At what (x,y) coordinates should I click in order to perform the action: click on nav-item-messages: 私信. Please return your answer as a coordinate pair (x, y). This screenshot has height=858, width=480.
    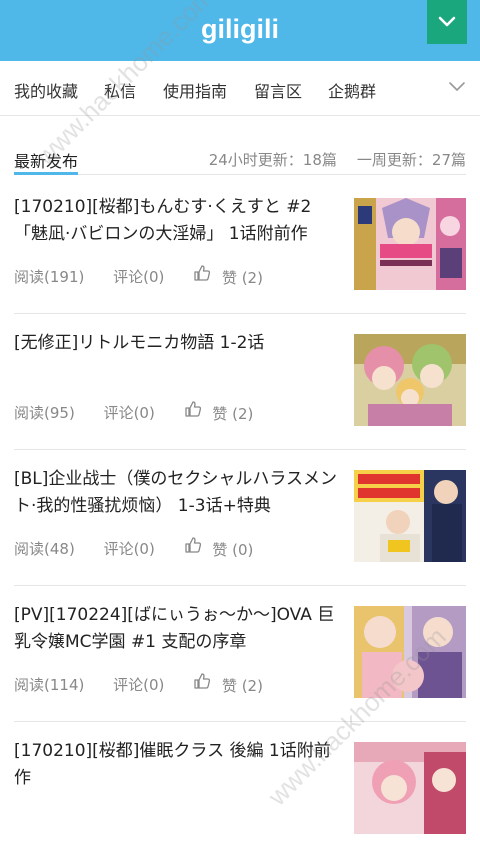
    Looking at the image, I should click on (120, 90).